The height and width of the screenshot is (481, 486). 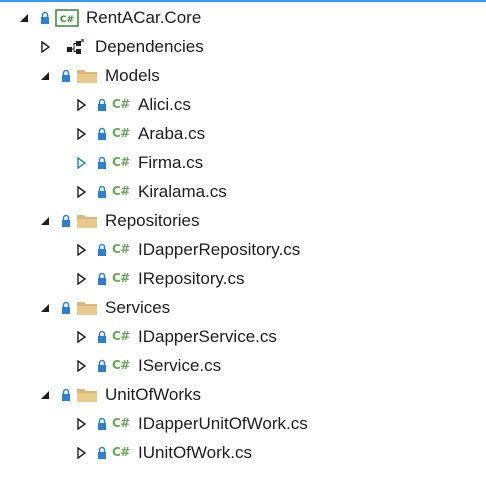 I want to click on tree-node-file: C# IService.cs, so click(x=243, y=365).